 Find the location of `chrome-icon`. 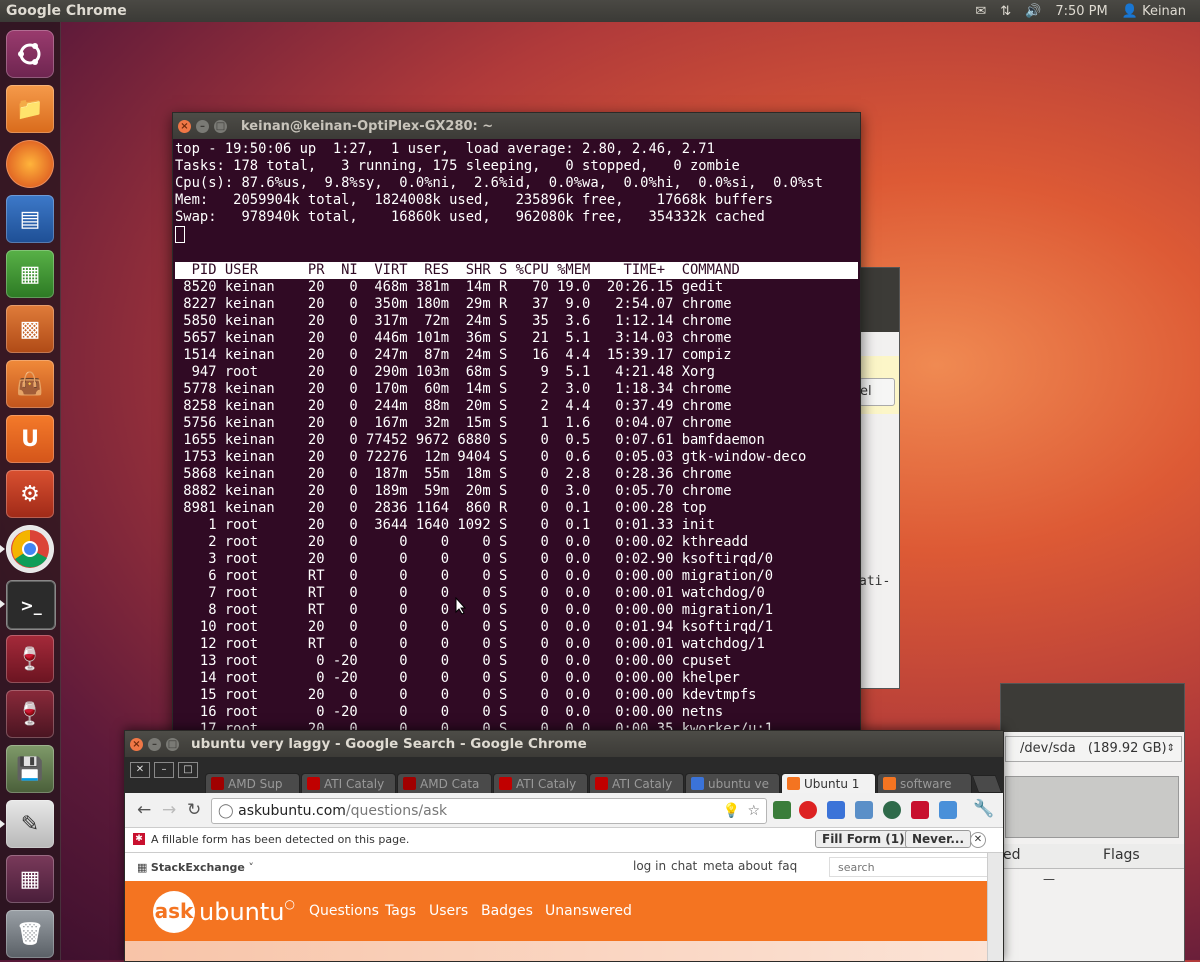

chrome-icon is located at coordinates (30, 549).